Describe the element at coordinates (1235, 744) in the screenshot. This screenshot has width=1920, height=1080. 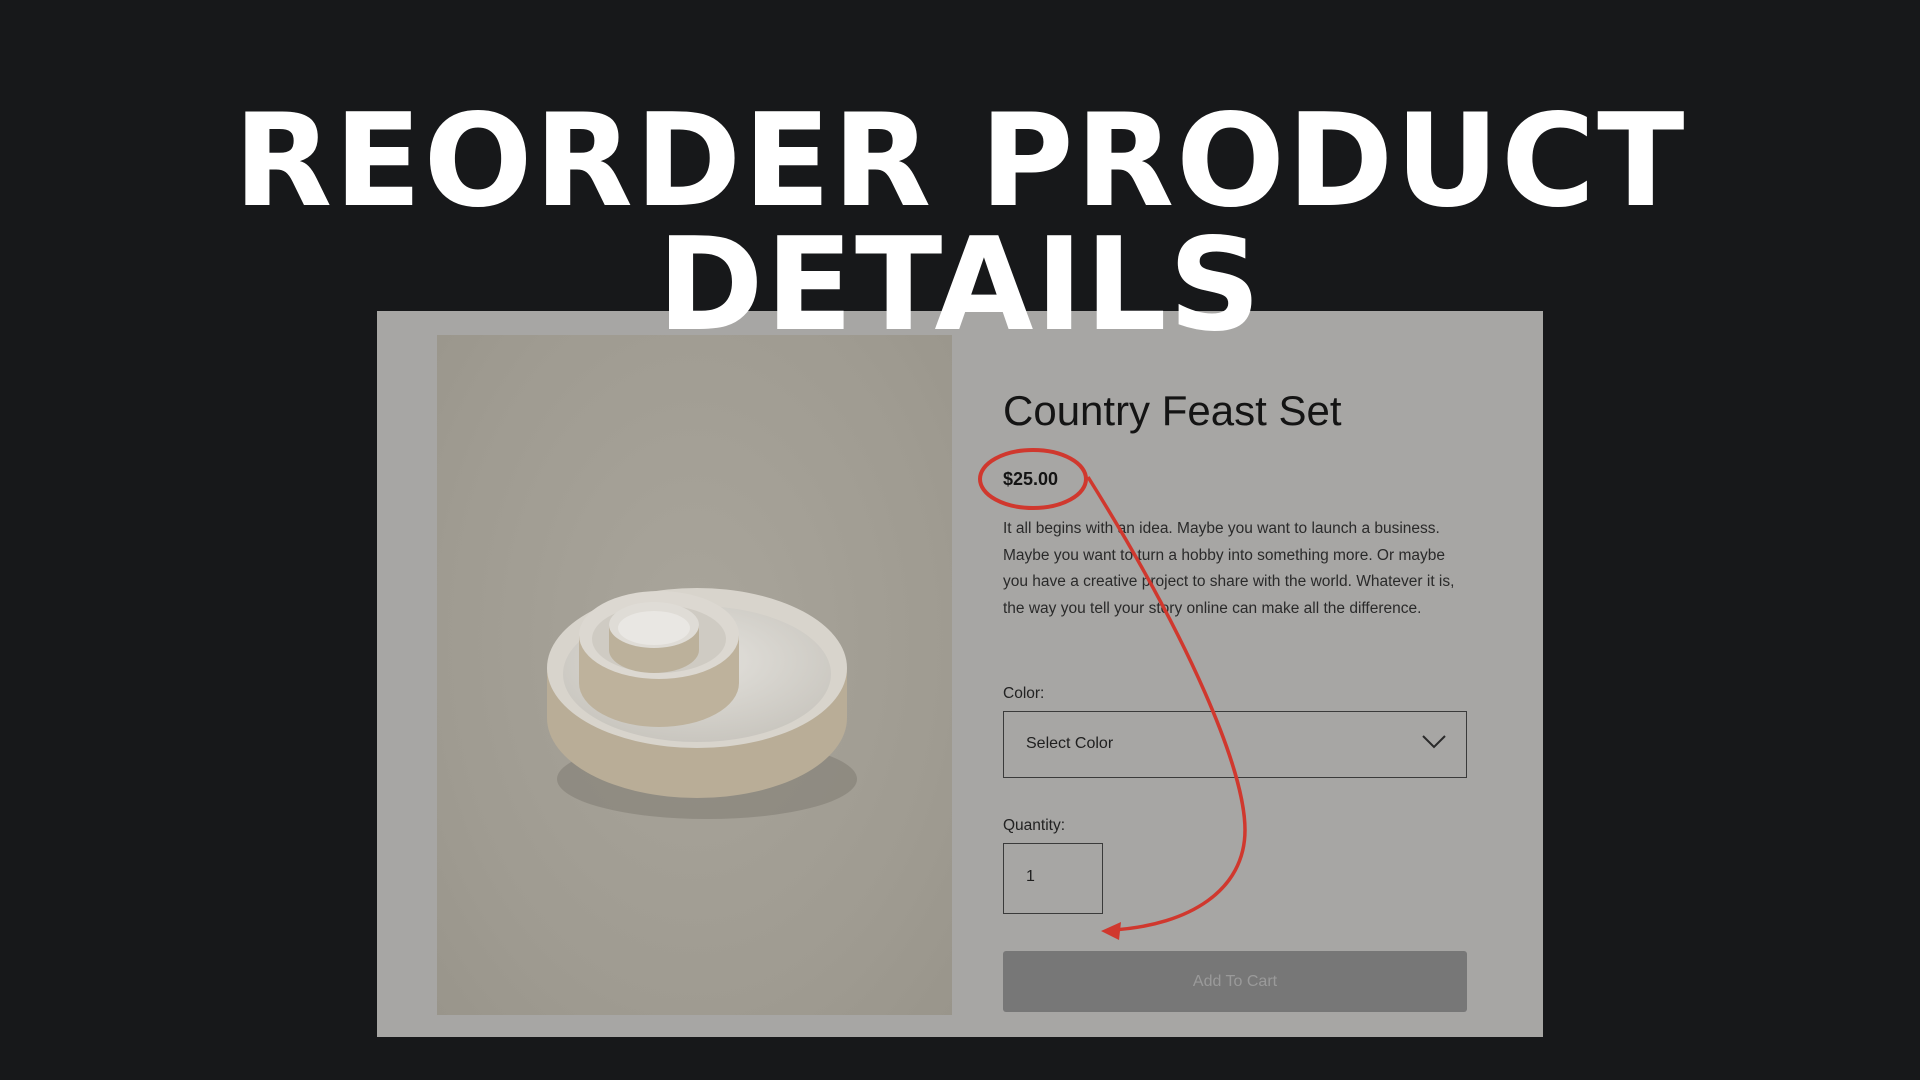
I see `color-select: Select Color` at that location.